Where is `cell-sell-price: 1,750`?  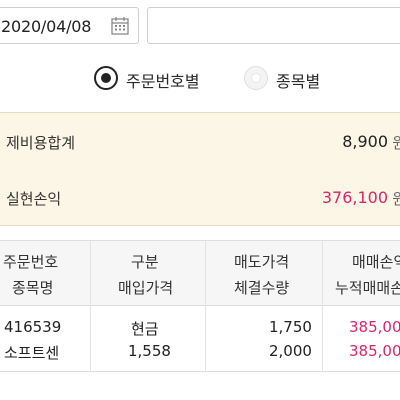
cell-sell-price: 1,750 is located at coordinates (290, 327).